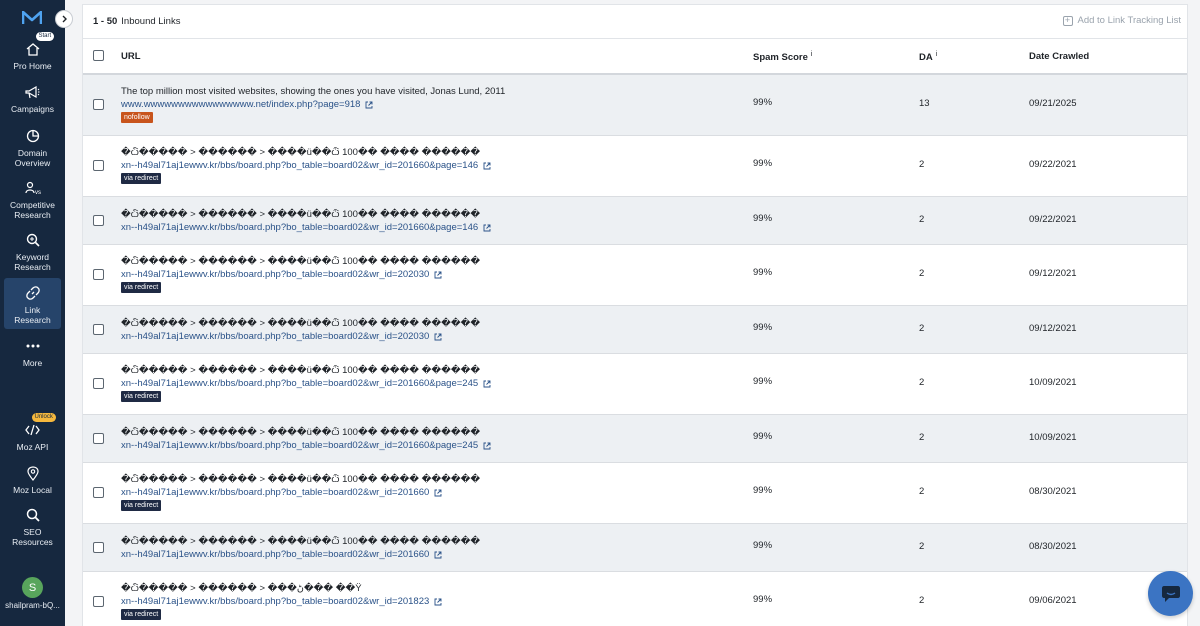  What do you see at coordinates (1053, 103) in the screenshot?
I see `date-crawled-value: 09/21/2025` at bounding box center [1053, 103].